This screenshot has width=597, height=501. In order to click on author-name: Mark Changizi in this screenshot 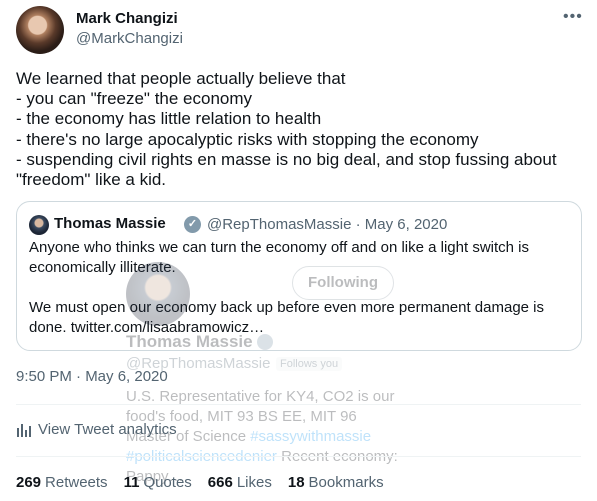, I will do `click(127, 18)`.